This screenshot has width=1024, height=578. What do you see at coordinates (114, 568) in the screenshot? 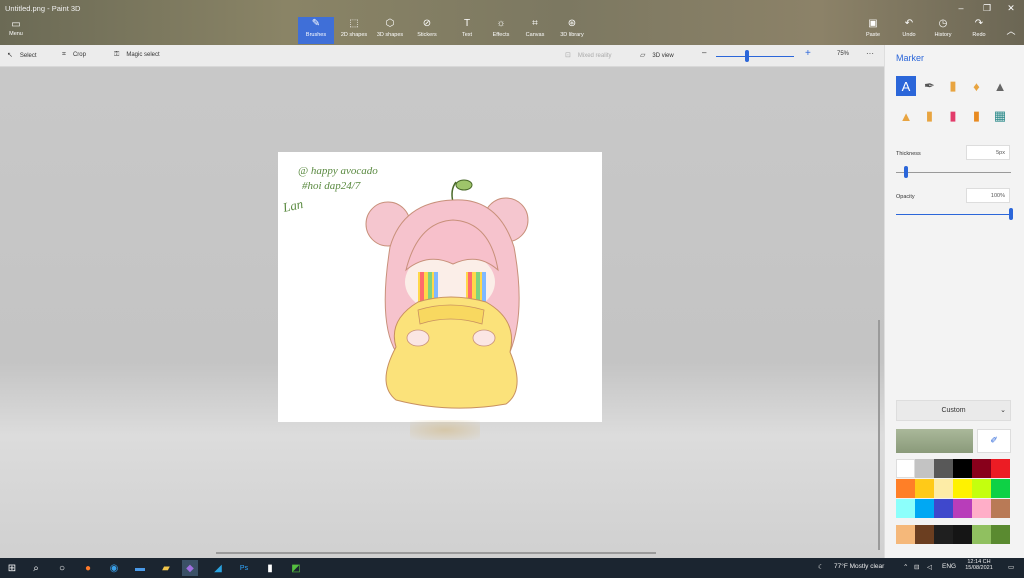
I see `edge-icon: ◉` at bounding box center [114, 568].